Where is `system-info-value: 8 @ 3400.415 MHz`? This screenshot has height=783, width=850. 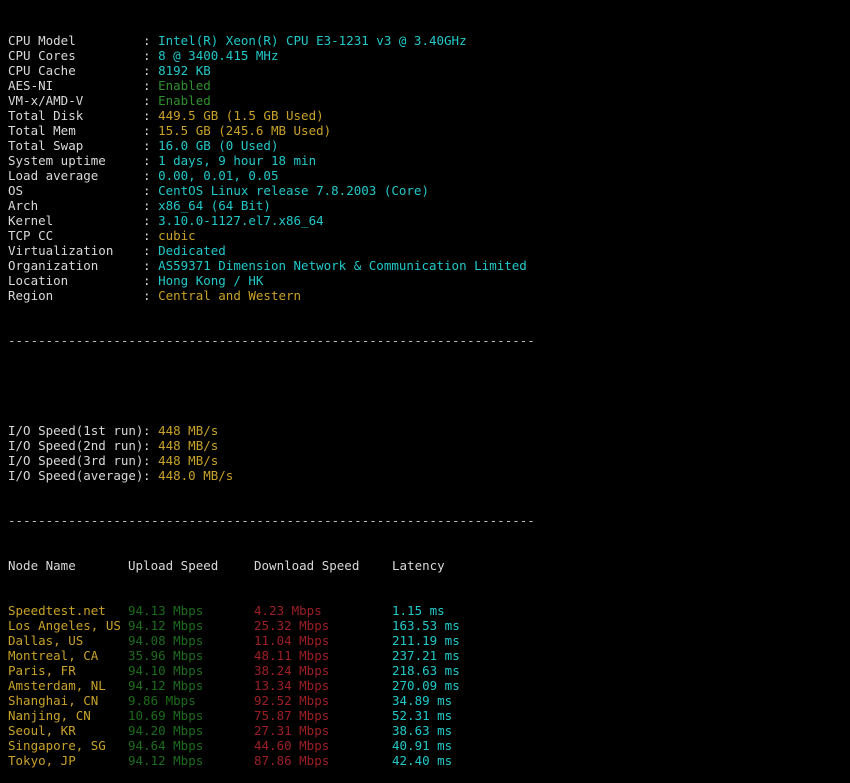 system-info-value: 8 @ 3400.415 MHz is located at coordinates (218, 55).